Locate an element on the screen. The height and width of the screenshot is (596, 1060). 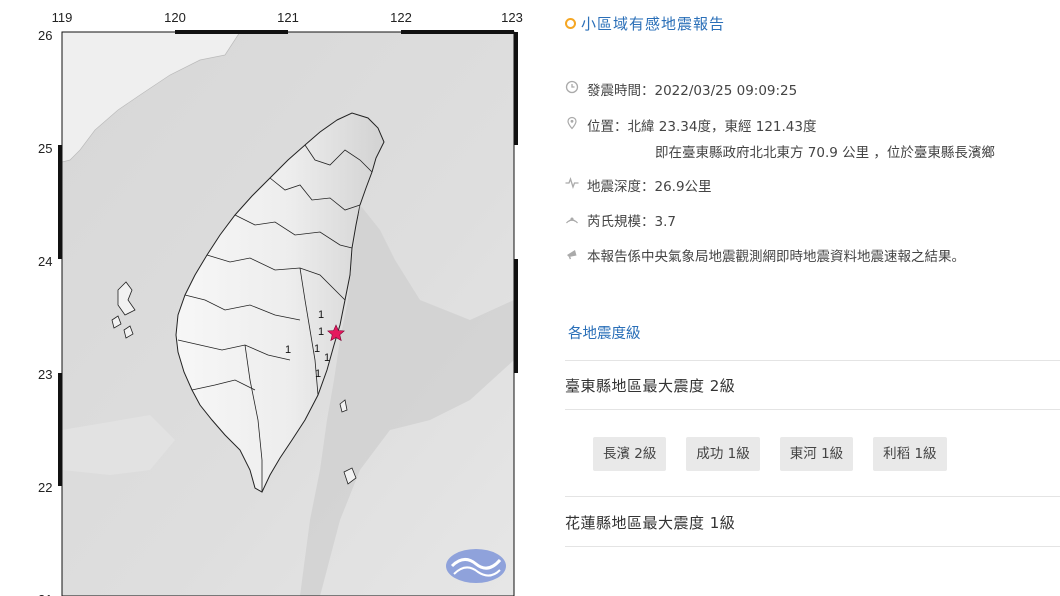
magnitude-row: 芮氏規模：3.7 is located at coordinates (620, 220).